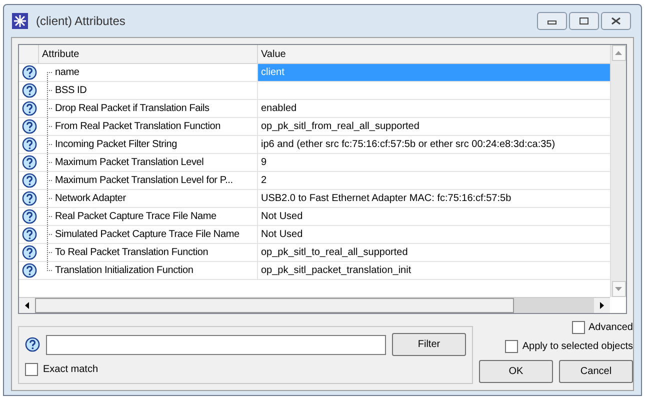 The width and height of the screenshot is (645, 400). What do you see at coordinates (610, 327) in the screenshot?
I see `checkbox-label: Advanced` at bounding box center [610, 327].